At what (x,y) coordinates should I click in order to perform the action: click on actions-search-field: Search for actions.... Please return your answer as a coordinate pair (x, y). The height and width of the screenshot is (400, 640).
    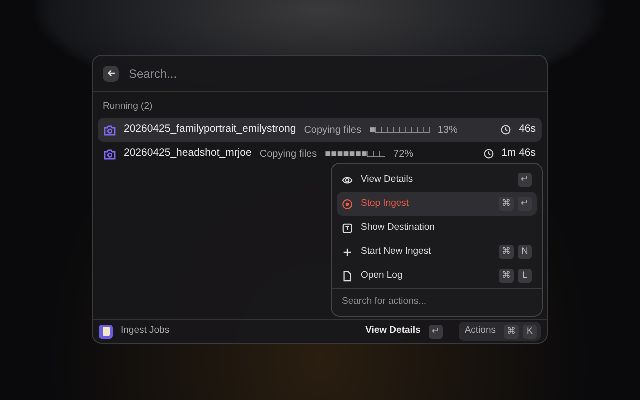
    Looking at the image, I should click on (437, 302).